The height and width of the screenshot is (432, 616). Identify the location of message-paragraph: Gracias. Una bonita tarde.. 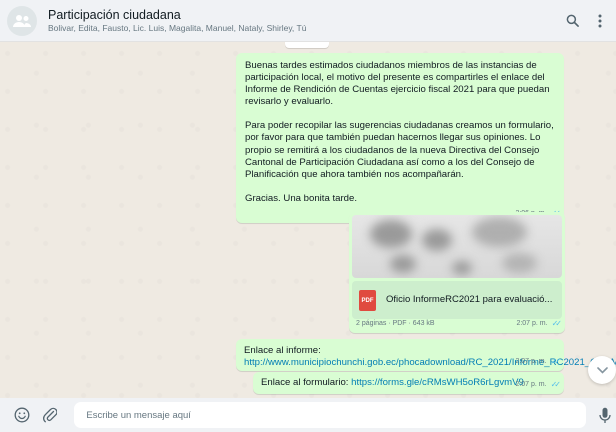
(301, 198).